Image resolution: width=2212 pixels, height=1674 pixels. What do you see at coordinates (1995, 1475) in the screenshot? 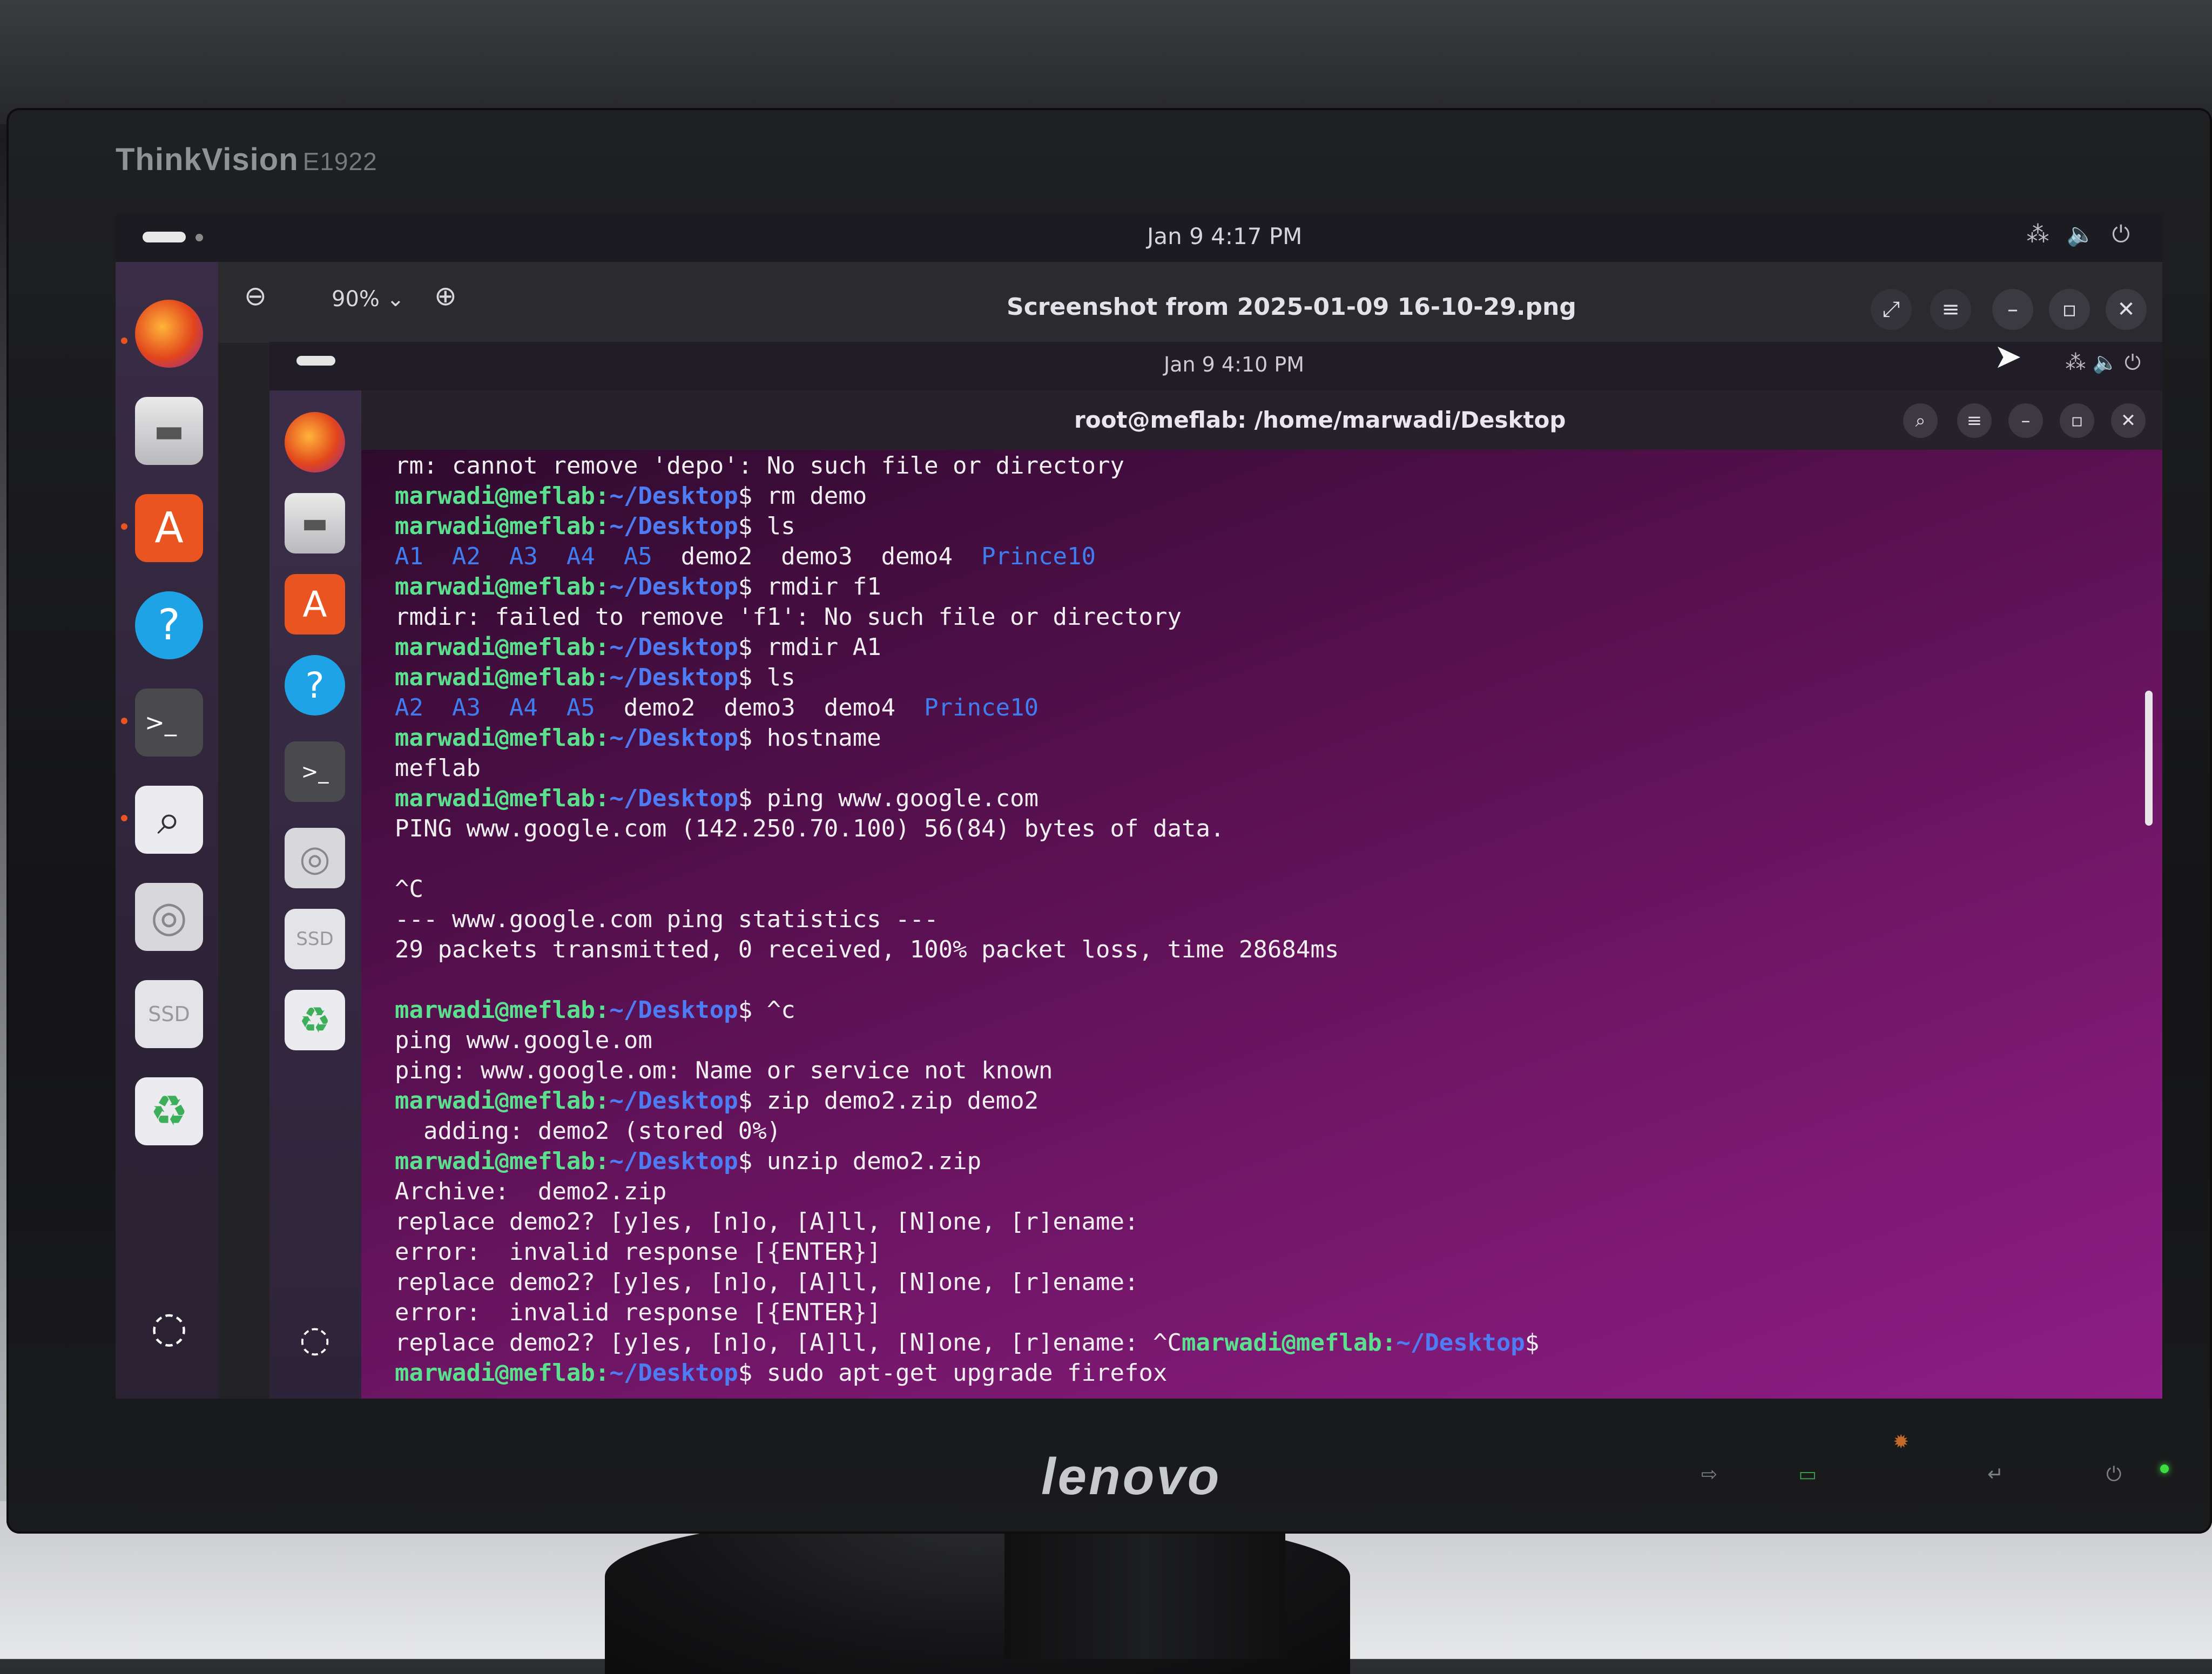
I see `enter-icon: ↵` at bounding box center [1995, 1475].